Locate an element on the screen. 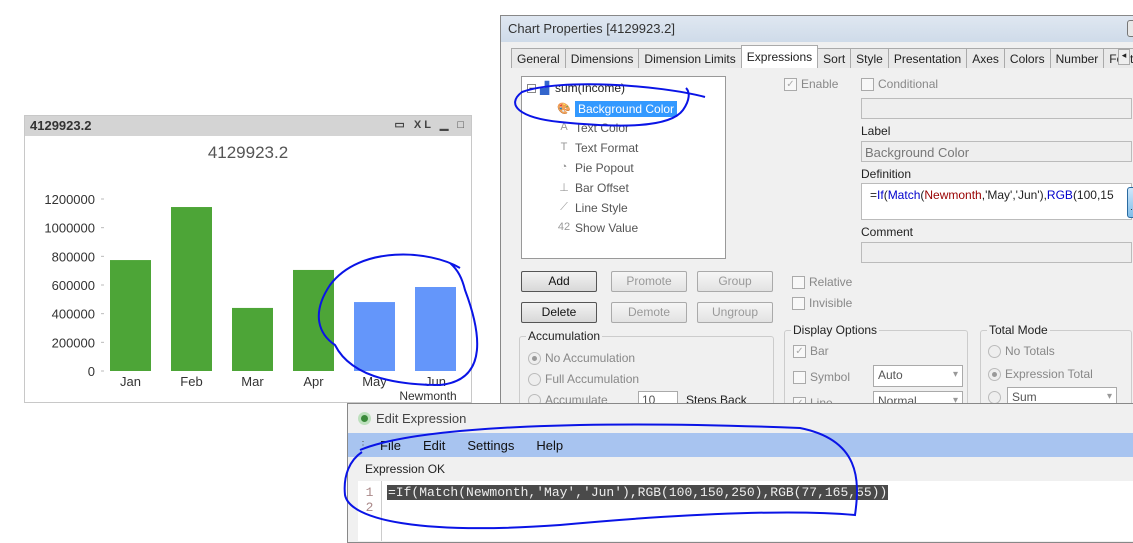  tree-item-line-style: ⟋ Line Style is located at coordinates (592, 208).